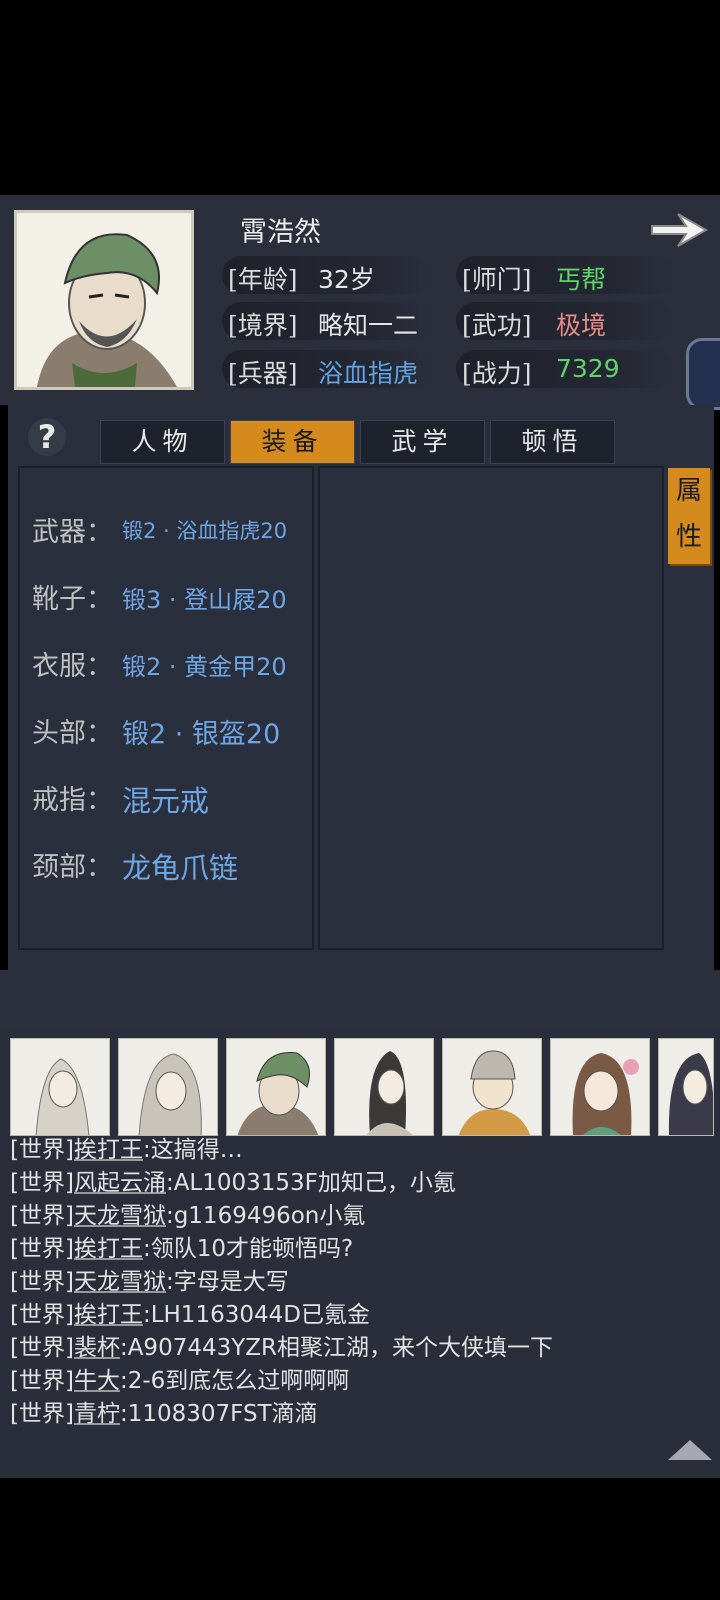 The width and height of the screenshot is (720, 1600). Describe the element at coordinates (162, 442) in the screenshot. I see `tab-character: 人物` at that location.